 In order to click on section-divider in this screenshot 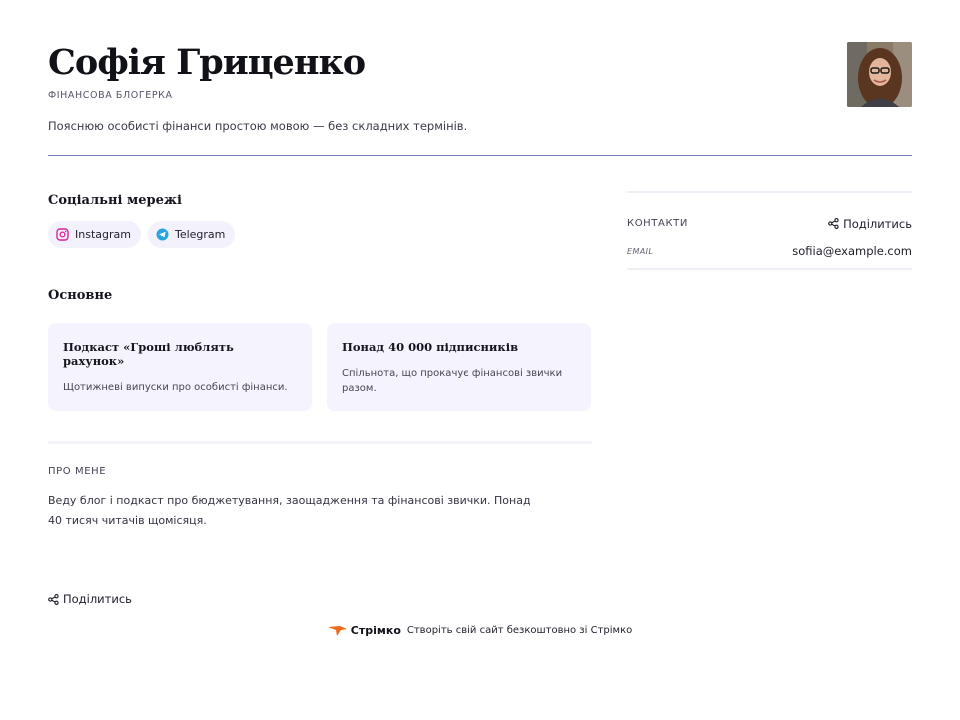, I will do `click(320, 442)`.